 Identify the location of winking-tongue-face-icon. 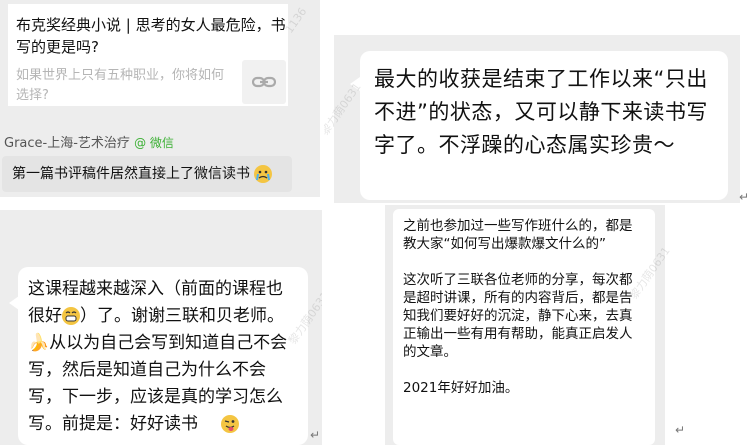
(230, 424).